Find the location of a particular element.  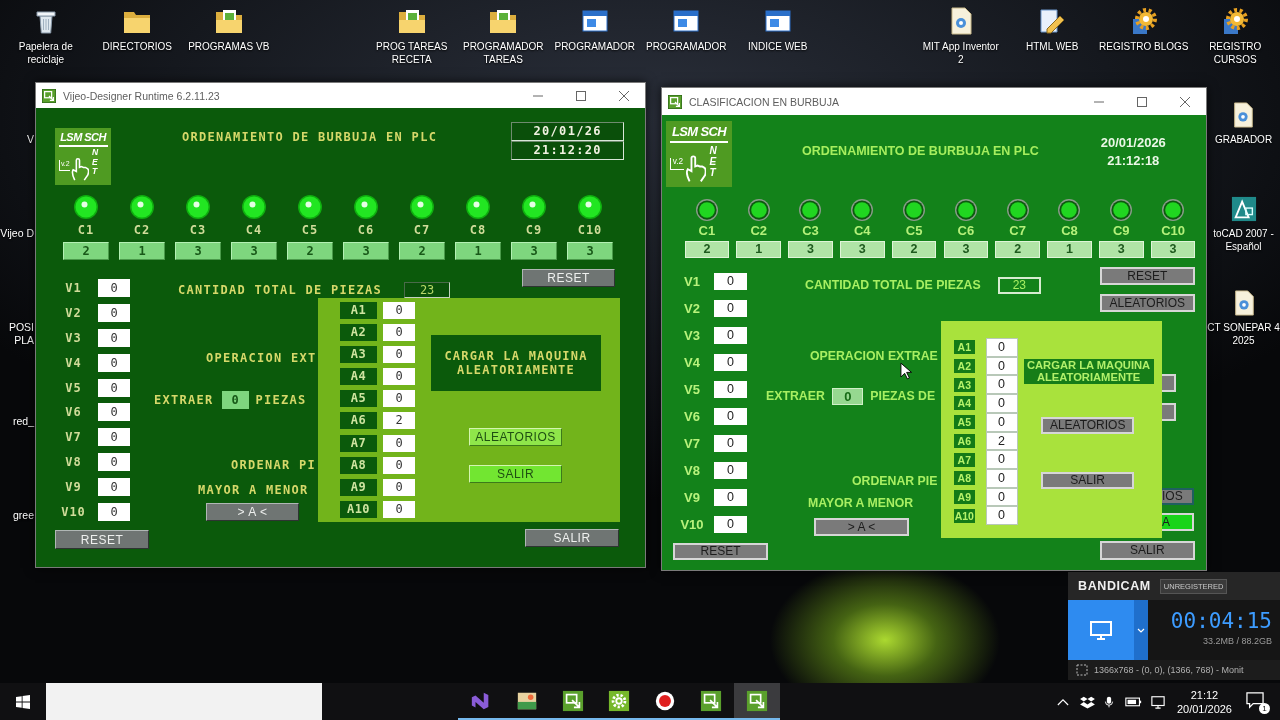

conveyor-label: C4 is located at coordinates (254, 230).